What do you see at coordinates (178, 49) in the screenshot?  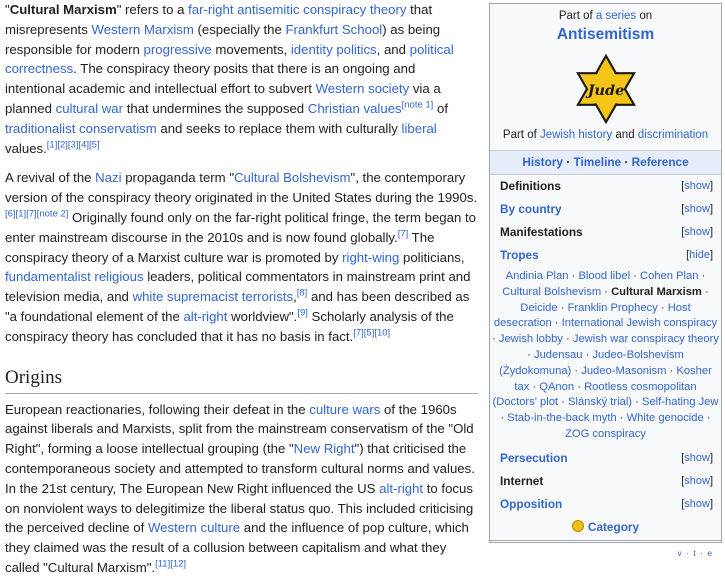 I see `link-progressive: progressive` at bounding box center [178, 49].